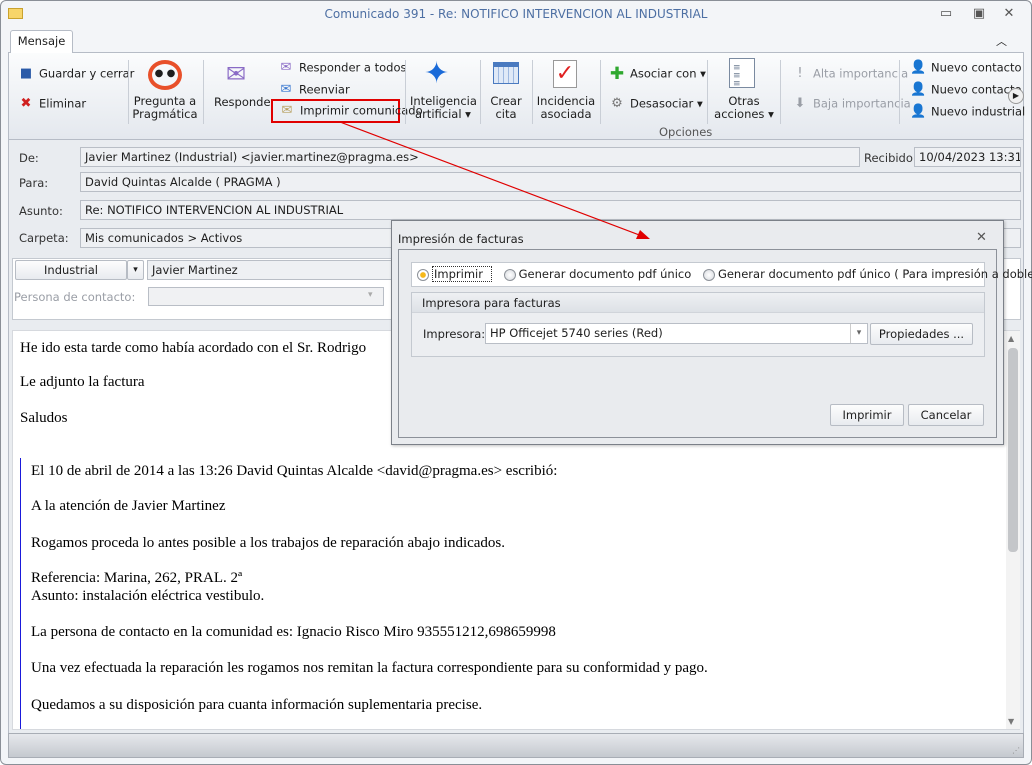  I want to click on radio-imprimir: Imprimir, so click(454, 274).